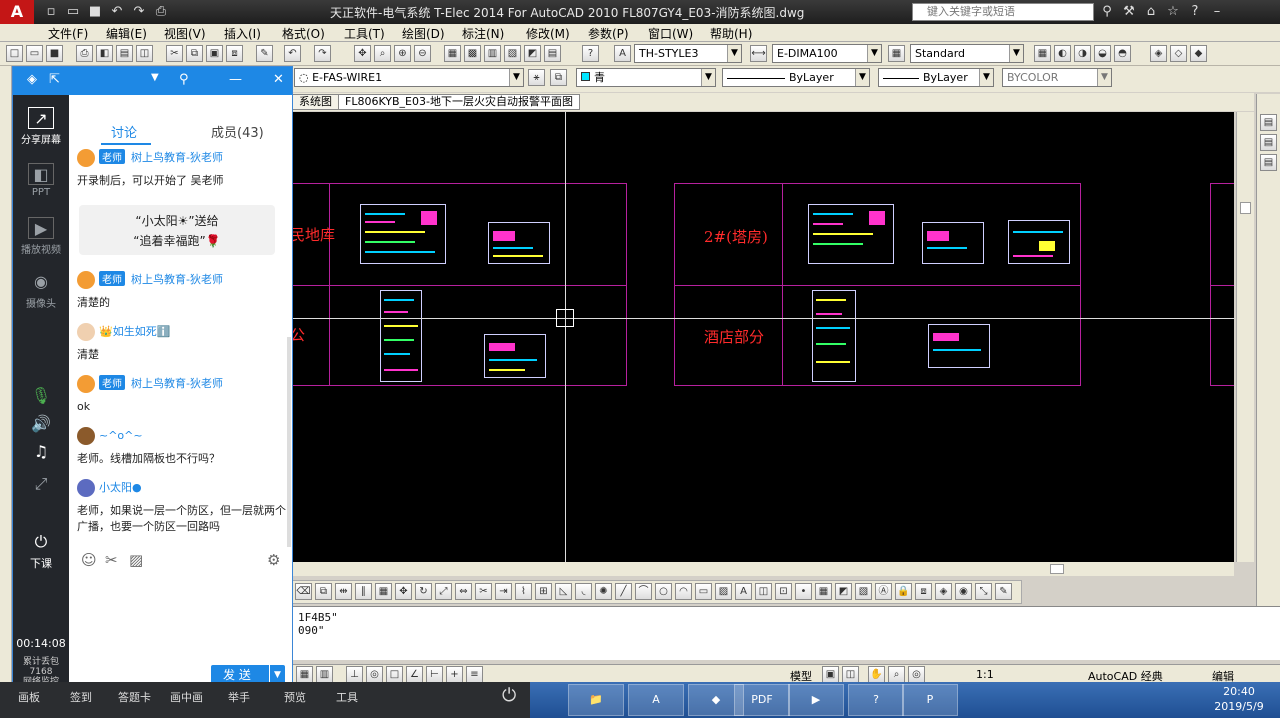 Image resolution: width=1280 pixels, height=718 pixels. Describe the element at coordinates (315, 102) in the screenshot. I see `tab-system-diagram: 系统图` at that location.